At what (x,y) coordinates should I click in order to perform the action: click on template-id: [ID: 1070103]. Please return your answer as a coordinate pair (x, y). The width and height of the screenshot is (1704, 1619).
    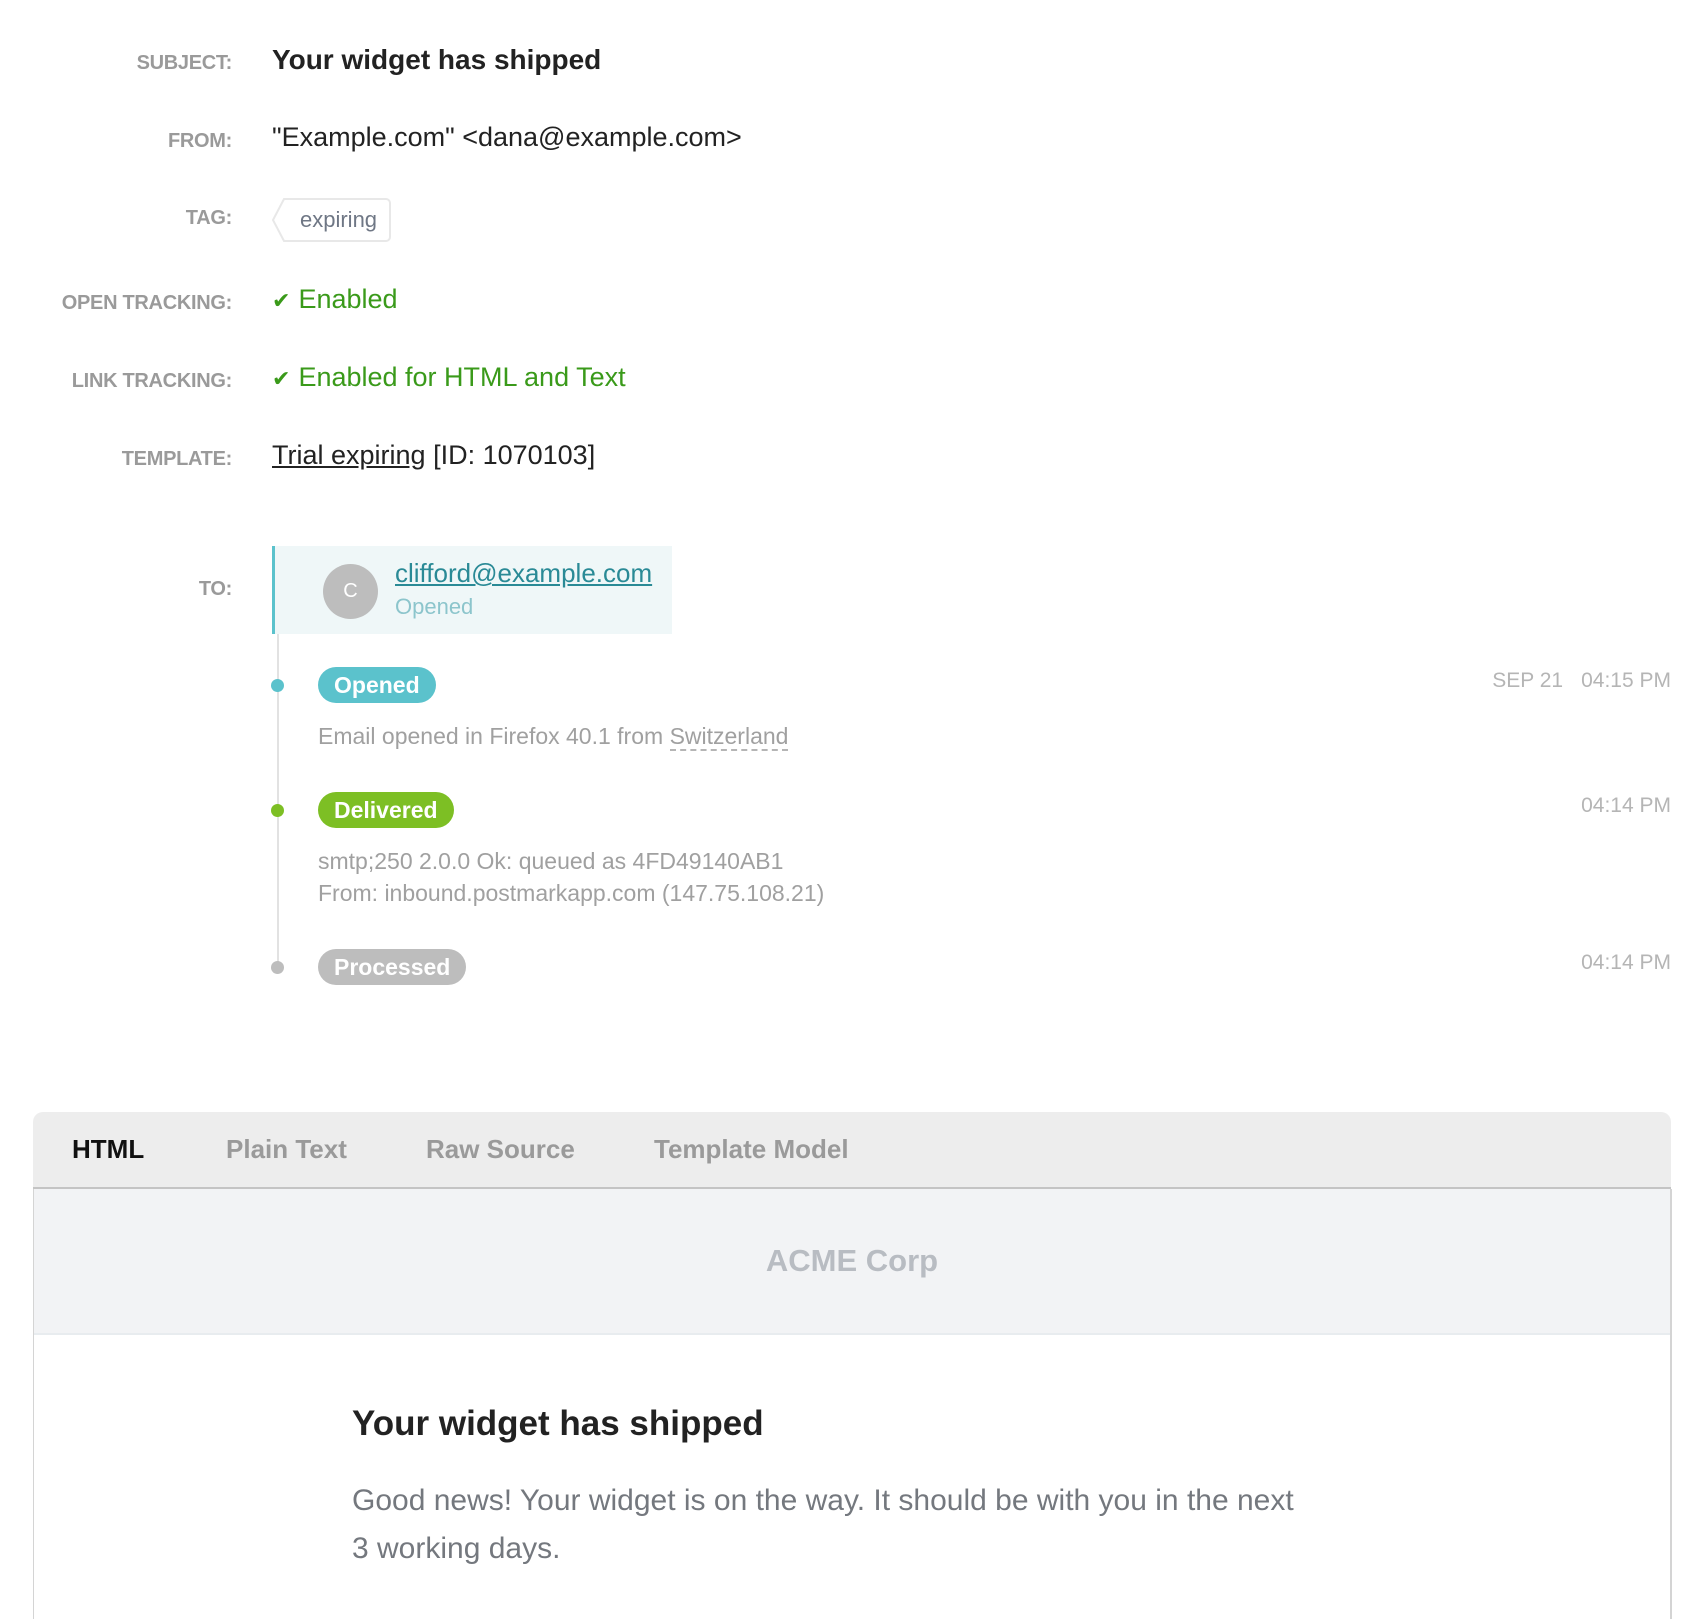
    Looking at the image, I should click on (514, 455).